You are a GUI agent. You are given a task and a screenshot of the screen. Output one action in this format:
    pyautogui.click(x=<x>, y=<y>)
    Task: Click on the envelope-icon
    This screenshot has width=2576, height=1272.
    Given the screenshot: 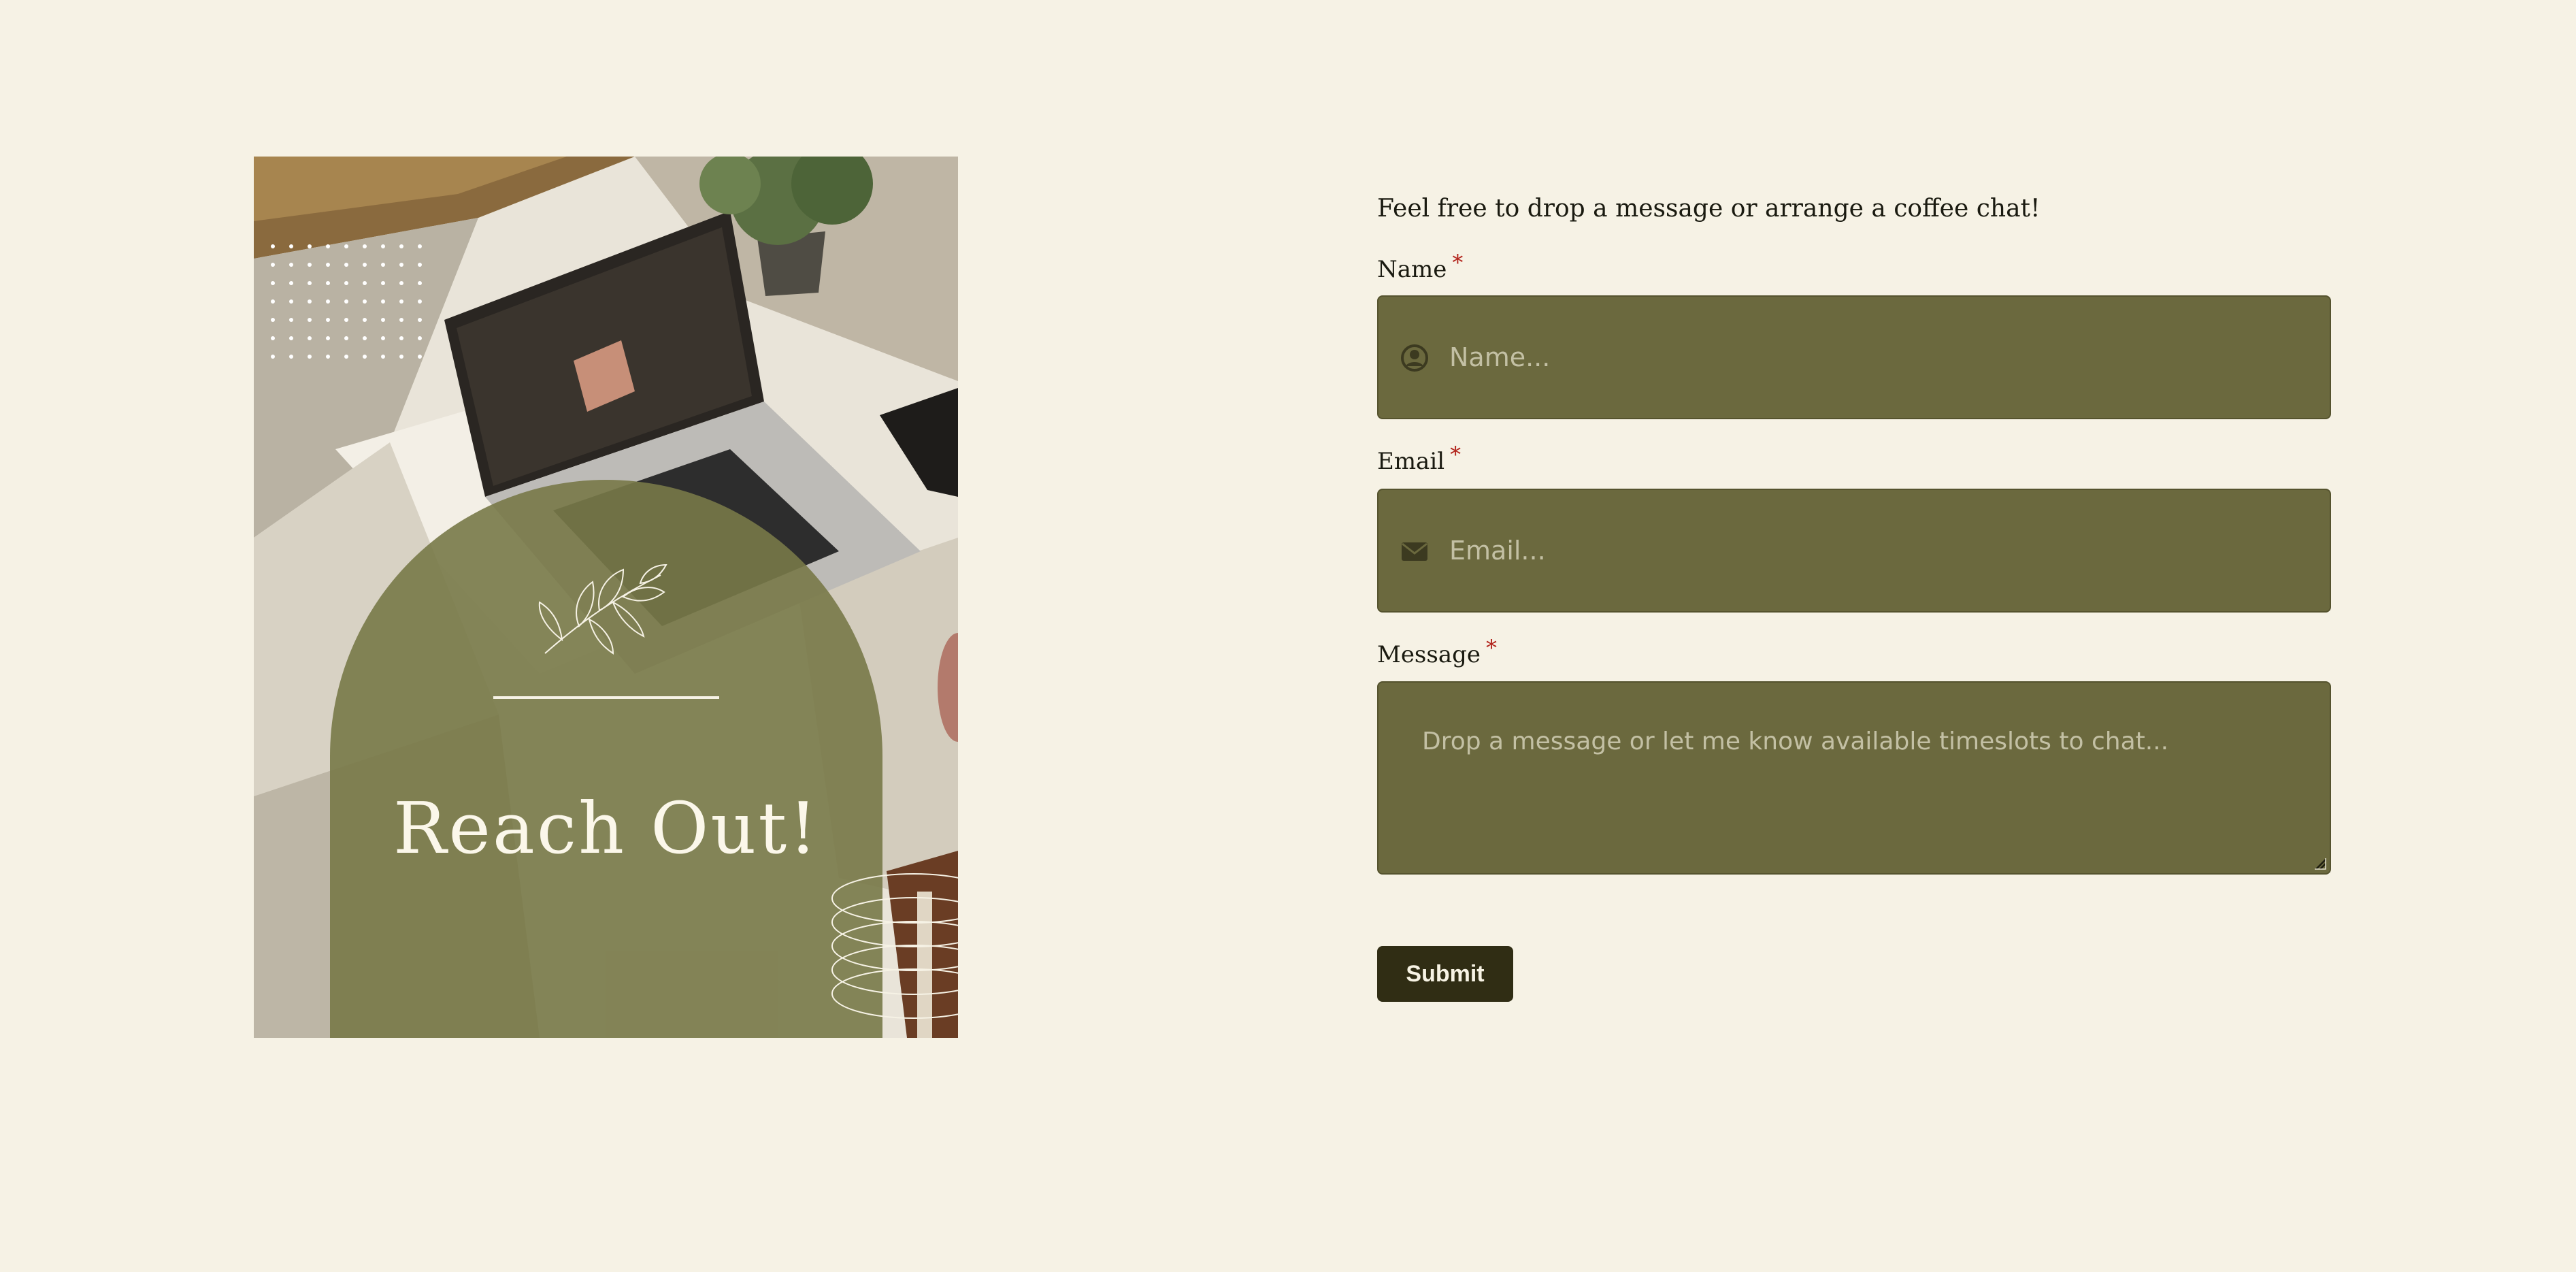 What is the action you would take?
    pyautogui.click(x=1415, y=551)
    